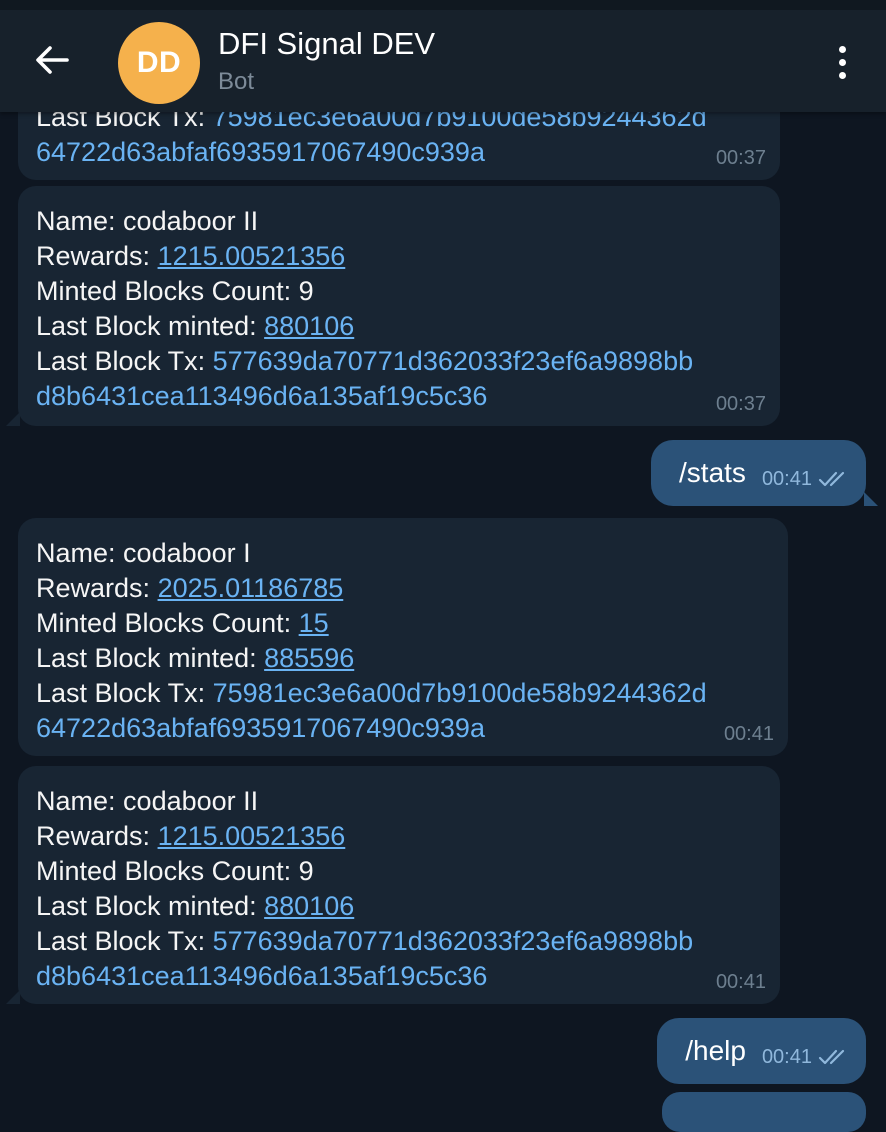  I want to click on more-menu-button, so click(842, 62).